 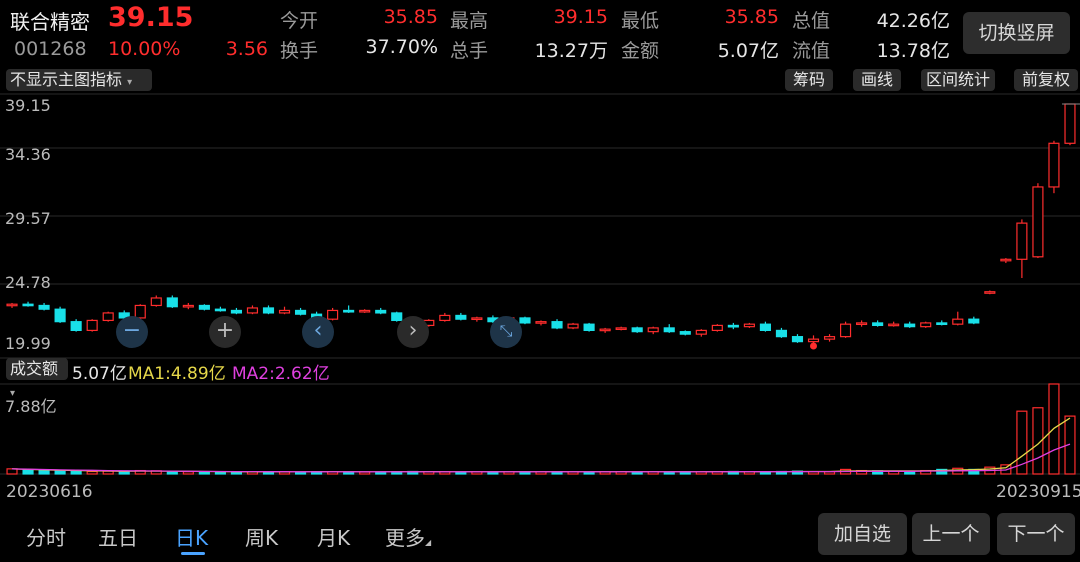 I want to click on y-tick-label: 24.78, so click(x=28, y=282).